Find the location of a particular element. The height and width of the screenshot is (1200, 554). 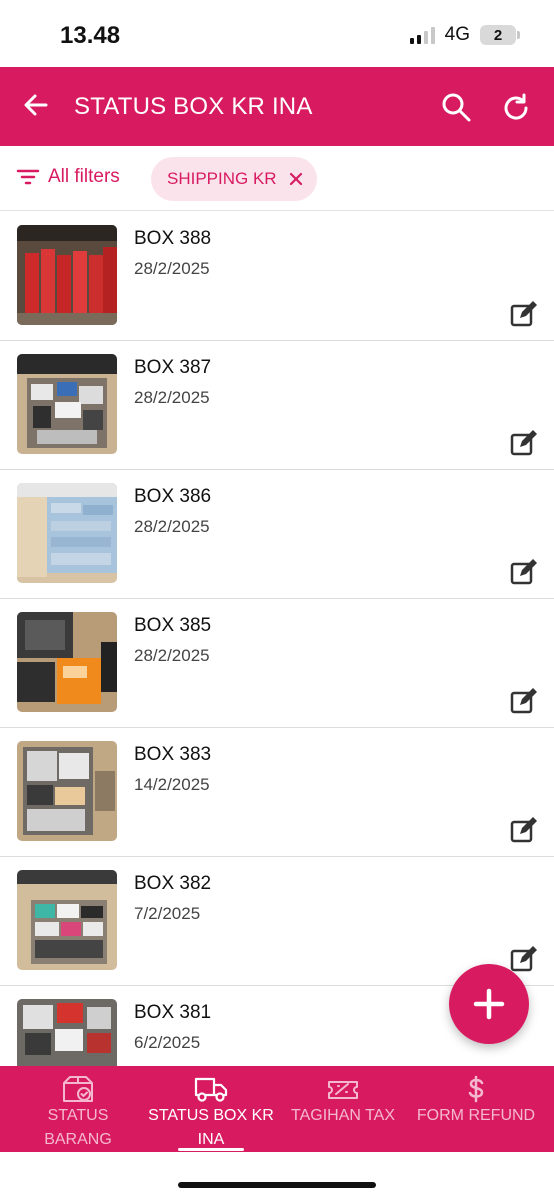

all-filters-label: All filters is located at coordinates (84, 176).